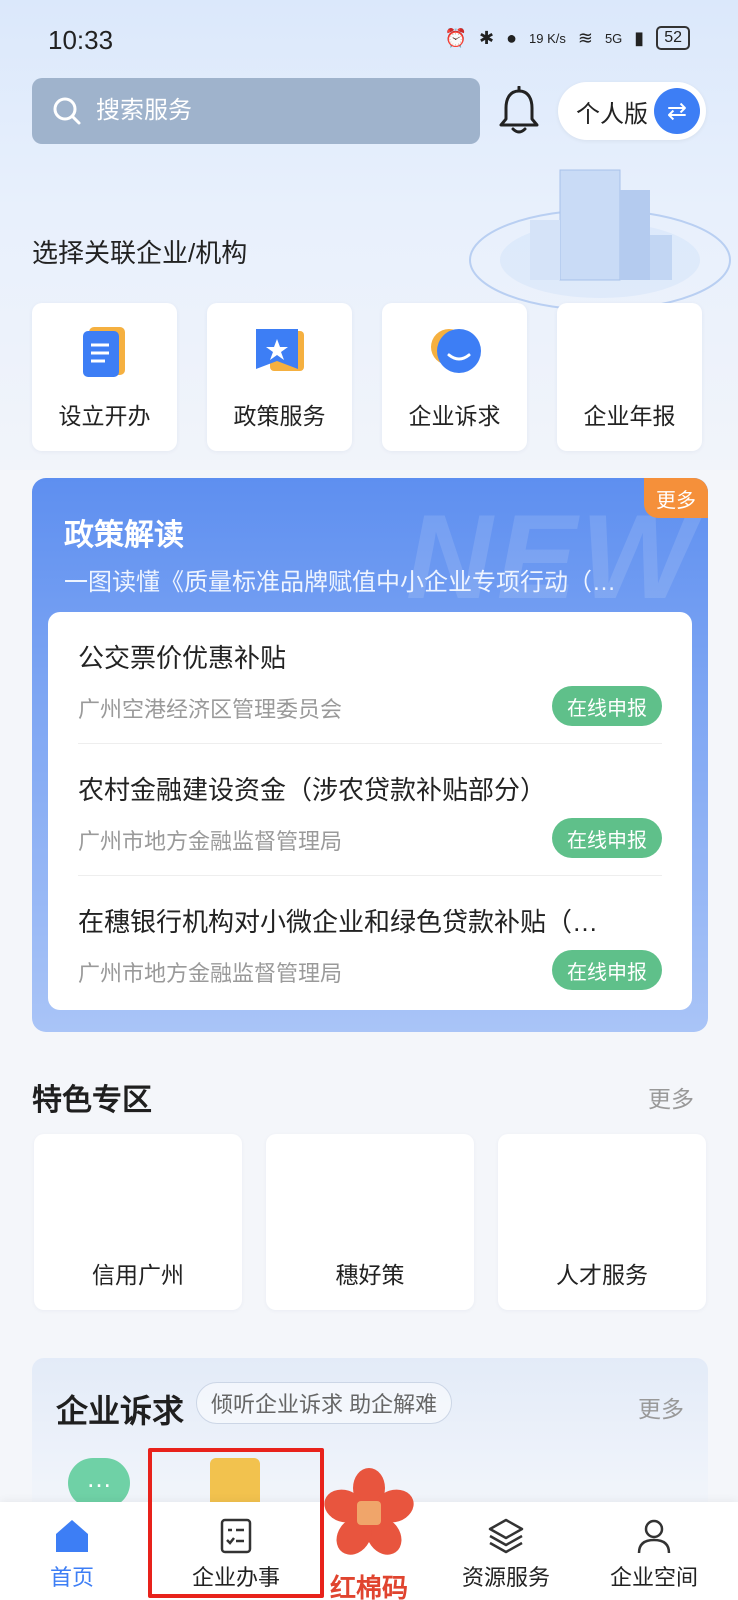 The image size is (738, 1600). Describe the element at coordinates (370, 1275) in the screenshot. I see `featured-label: 穗好策` at that location.